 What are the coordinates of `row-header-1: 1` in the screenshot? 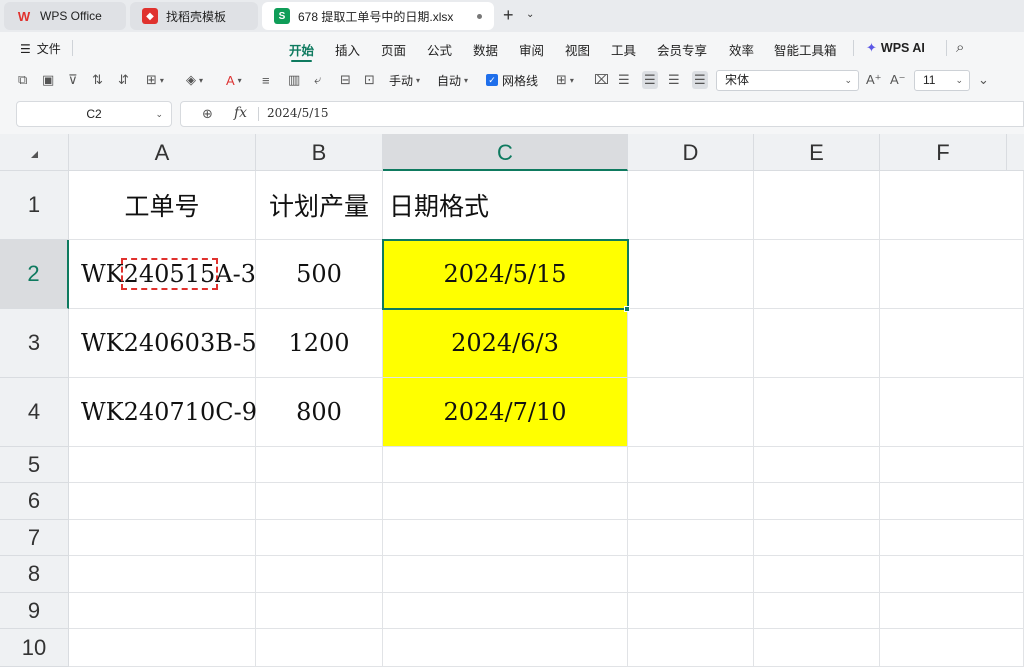 It's located at (34, 205).